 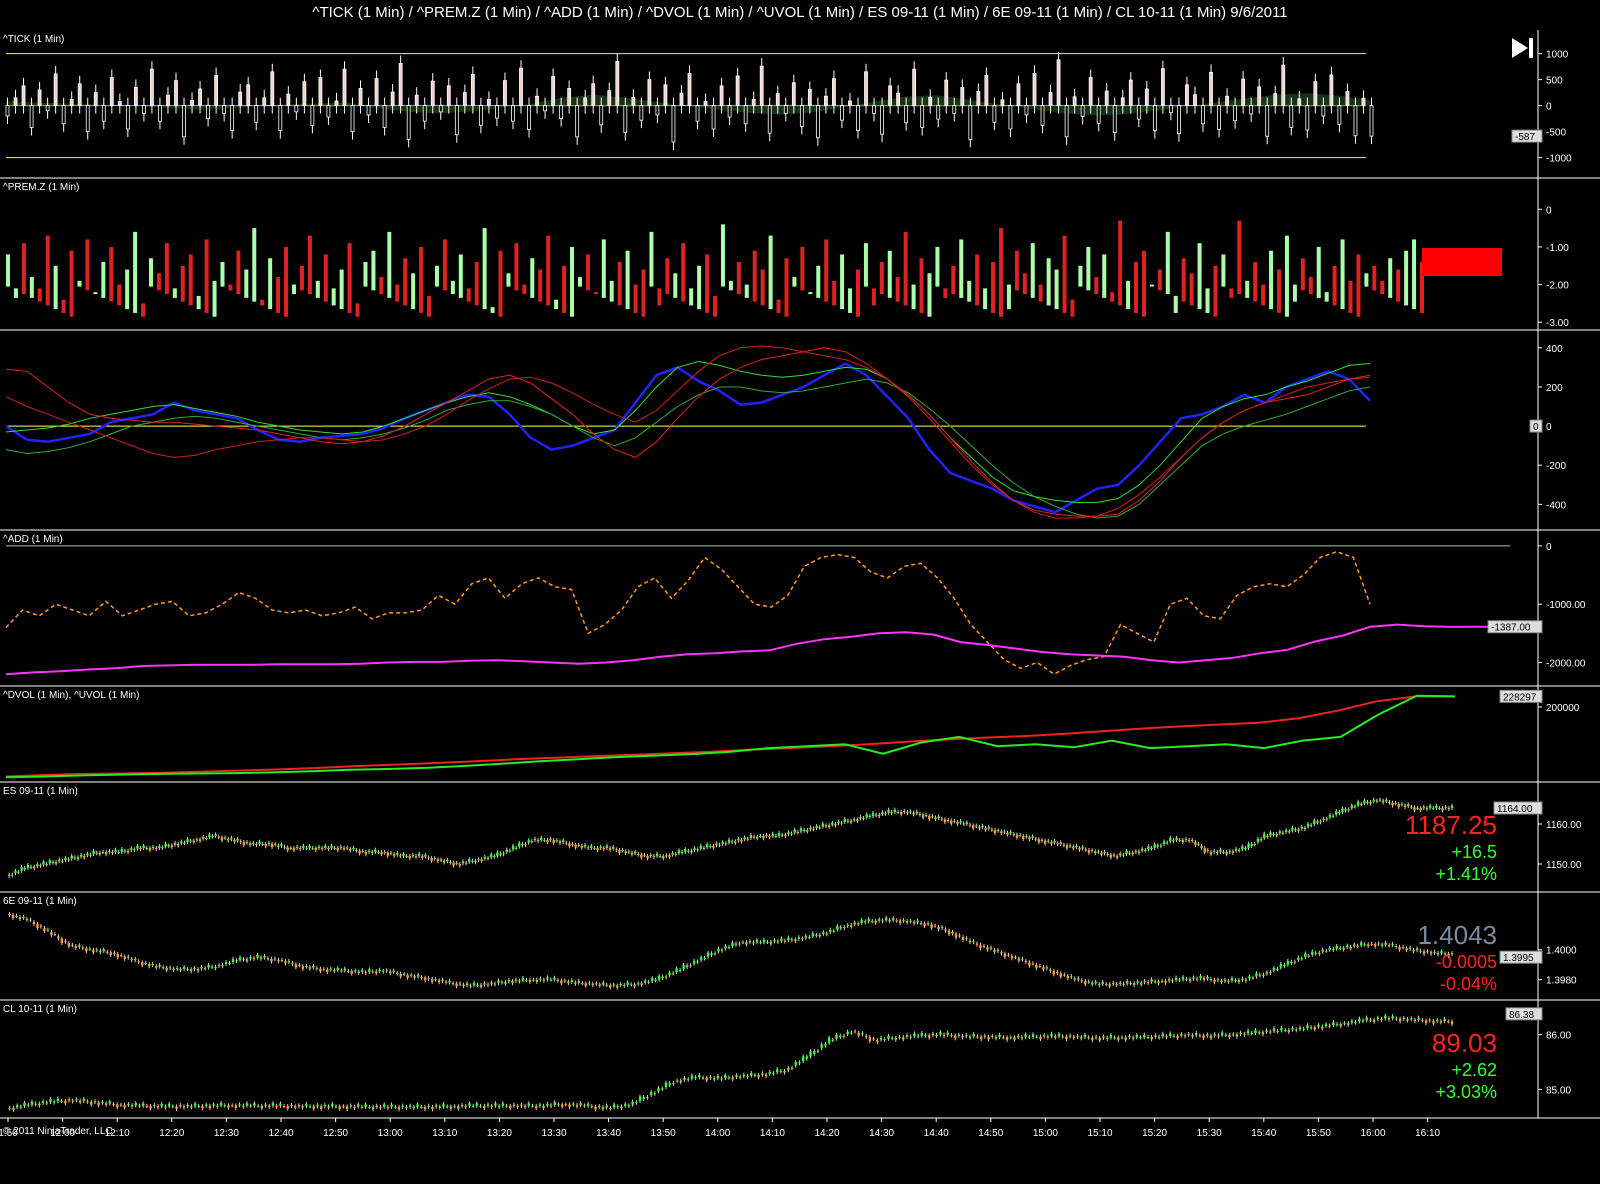 What do you see at coordinates (608, 1133) in the screenshot?
I see `time-axis-label: 13:40` at bounding box center [608, 1133].